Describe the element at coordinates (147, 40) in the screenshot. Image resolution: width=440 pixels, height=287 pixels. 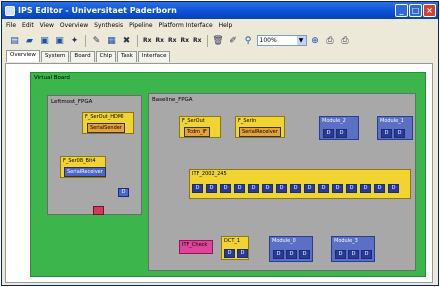
I see `rx-button-1: Rx` at that location.